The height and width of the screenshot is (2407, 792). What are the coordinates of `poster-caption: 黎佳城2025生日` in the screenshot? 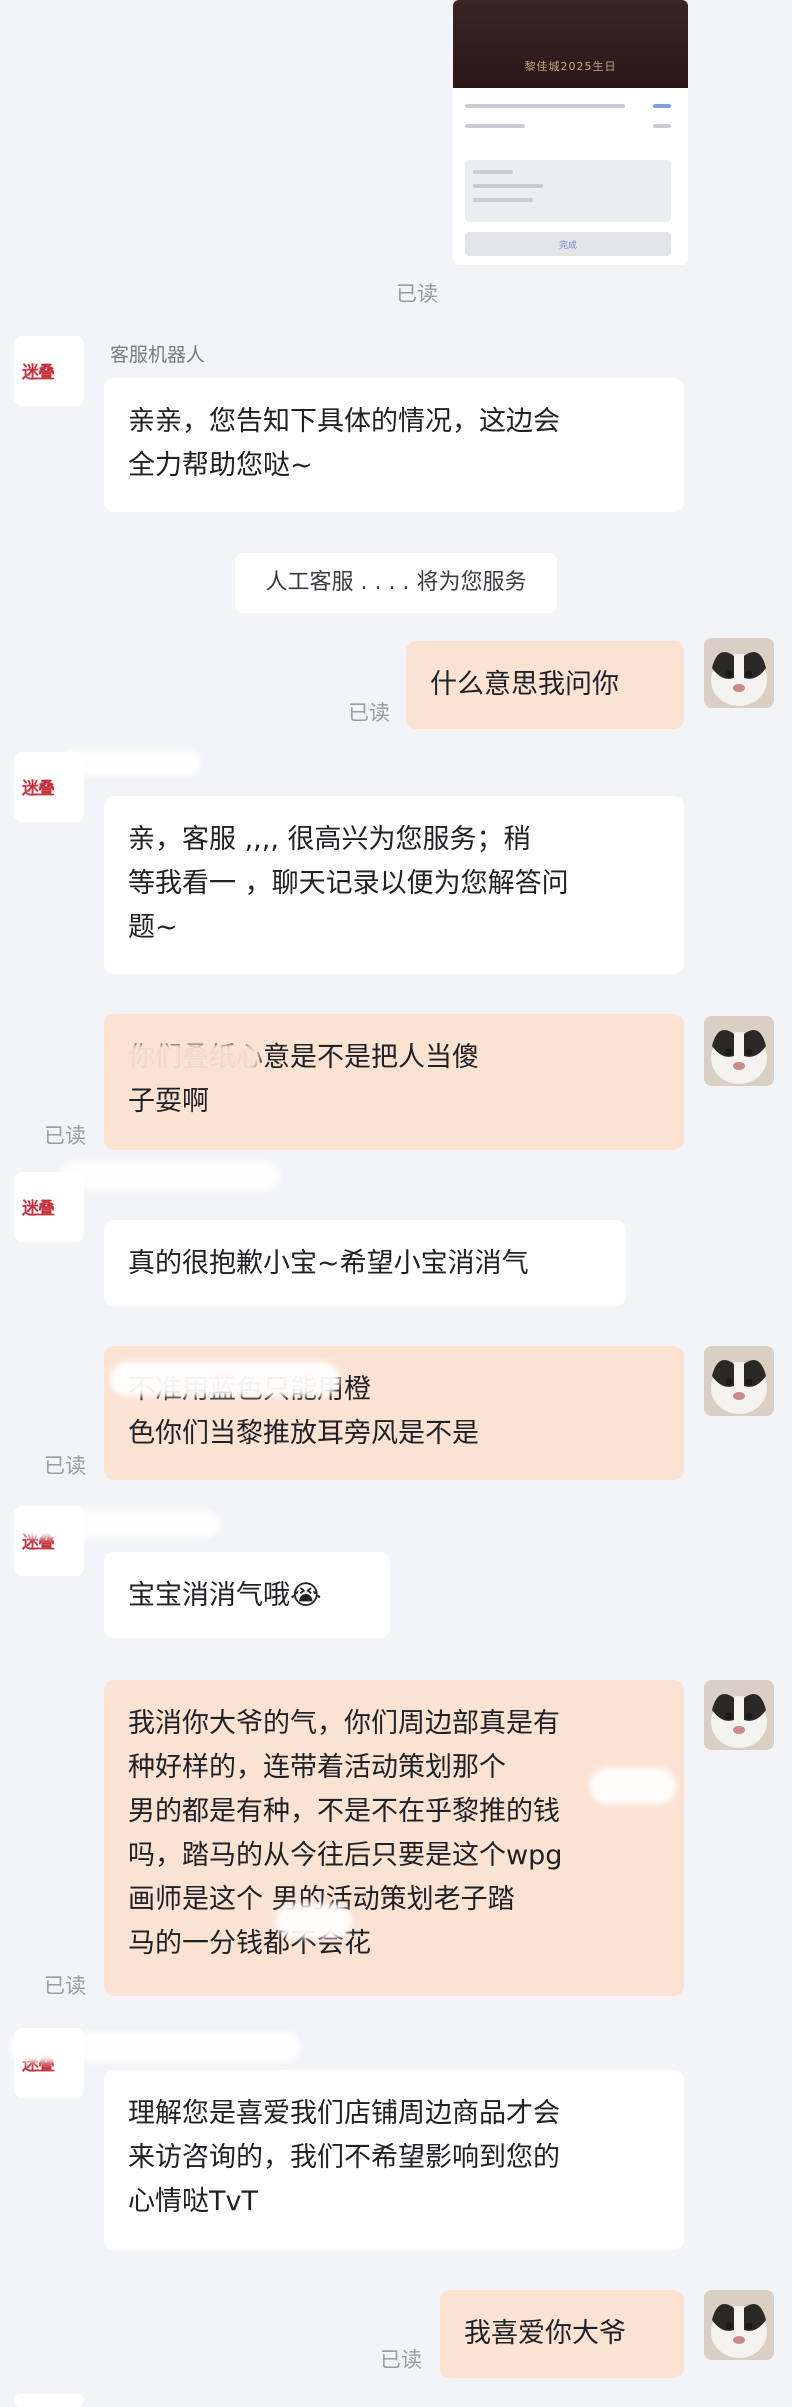 It's located at (570, 66).